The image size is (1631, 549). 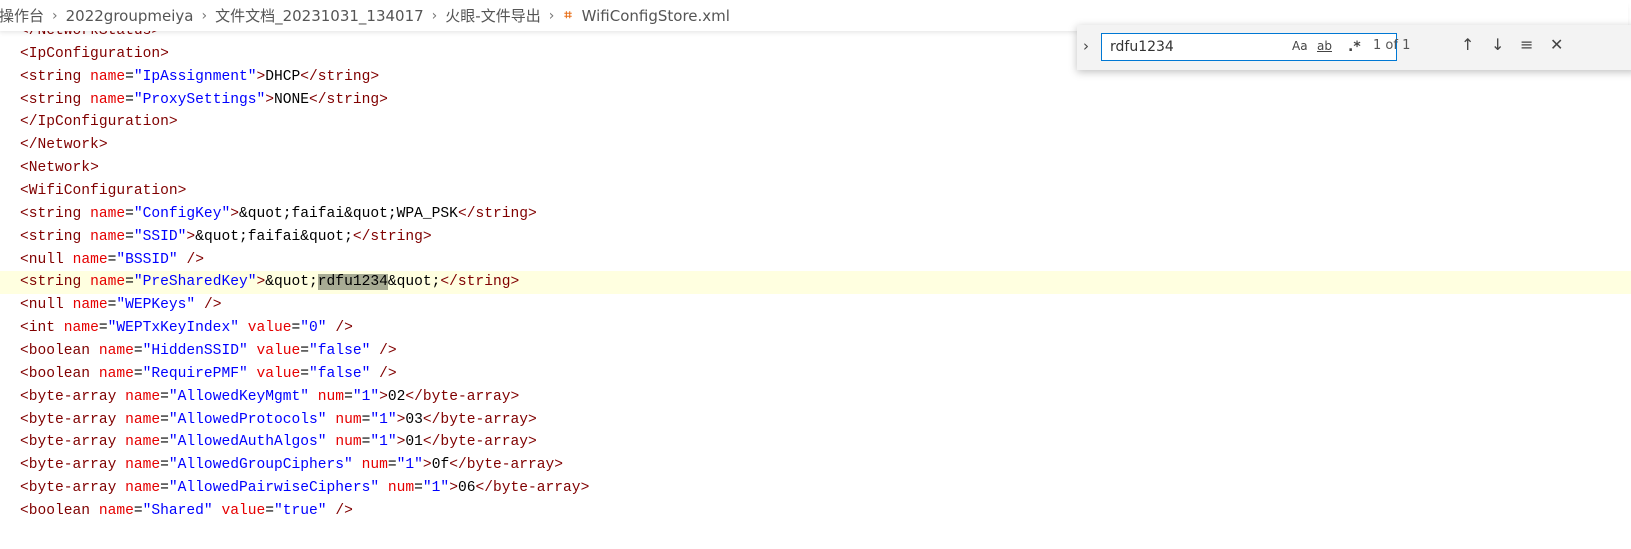 I want to click on breadcrumb-item: 文件文档_20231031_134017, so click(x=319, y=15).